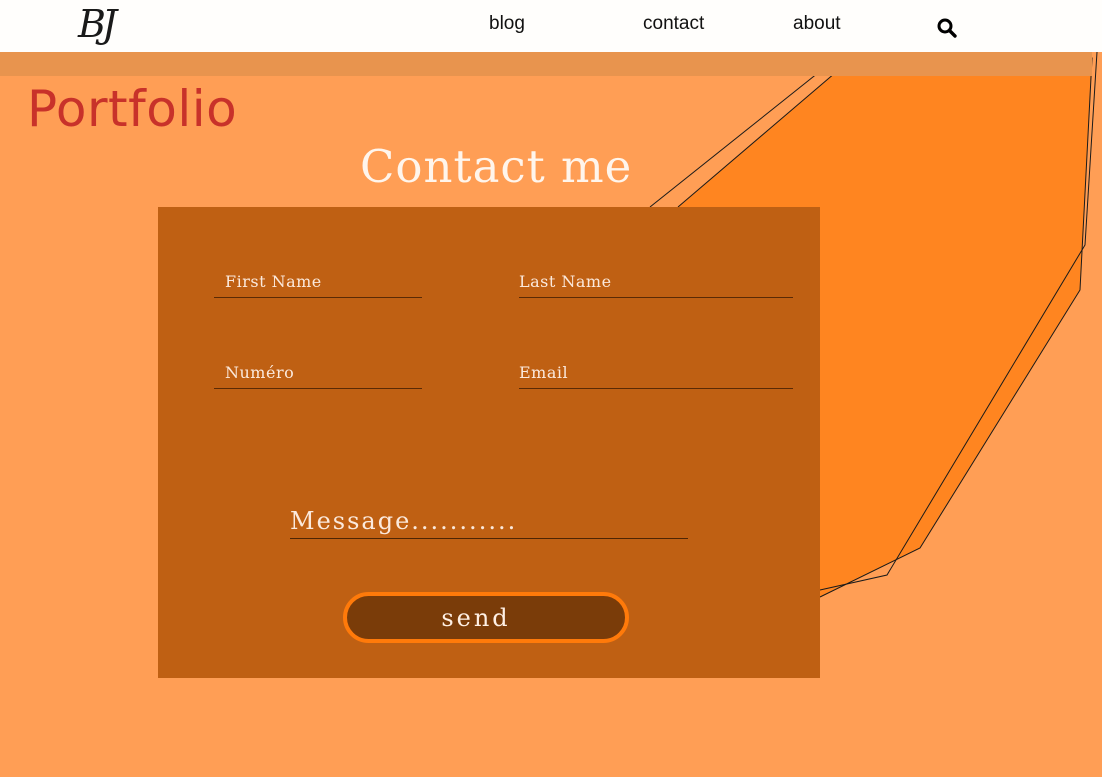  Describe the element at coordinates (486, 617) in the screenshot. I see `send-button: send` at that location.